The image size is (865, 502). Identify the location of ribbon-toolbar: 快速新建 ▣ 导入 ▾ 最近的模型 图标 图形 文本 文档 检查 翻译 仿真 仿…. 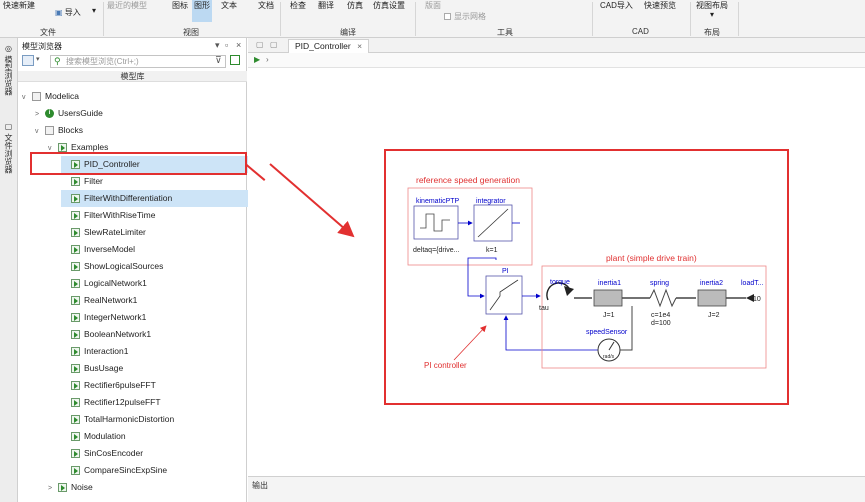
(432, 19).